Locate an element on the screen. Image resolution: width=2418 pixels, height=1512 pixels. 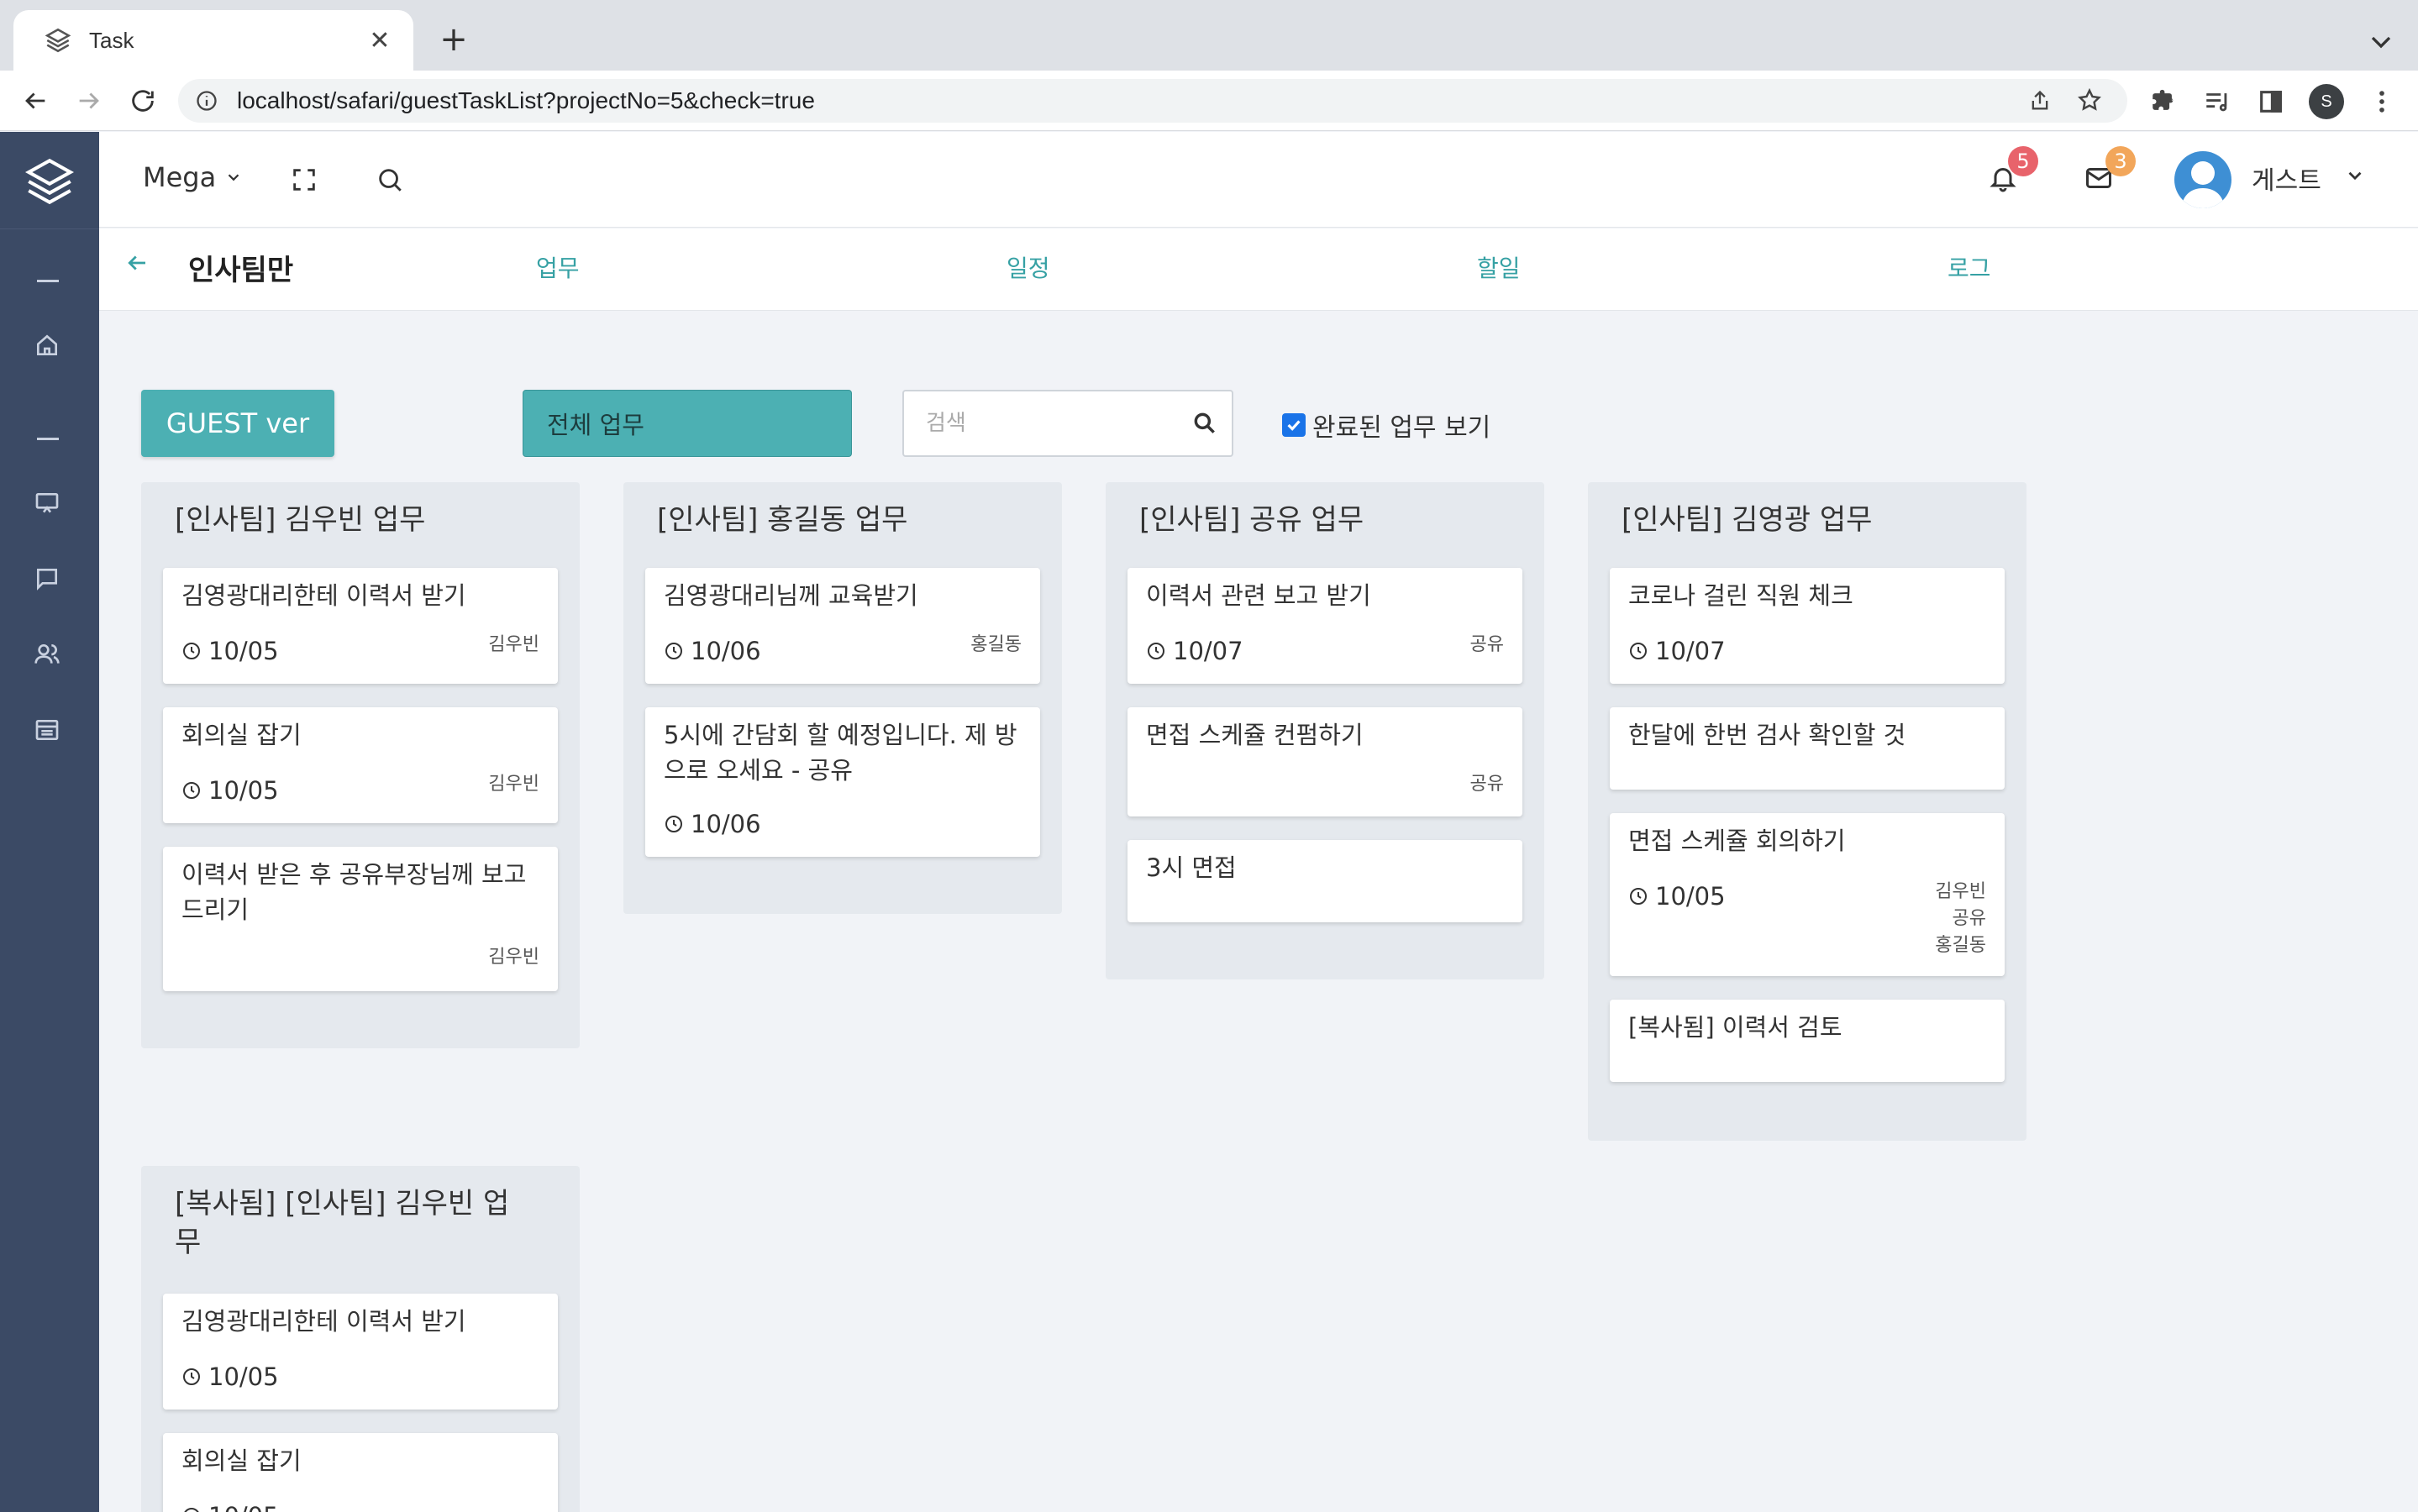
workspace-dropdown: Mega is located at coordinates (193, 177).